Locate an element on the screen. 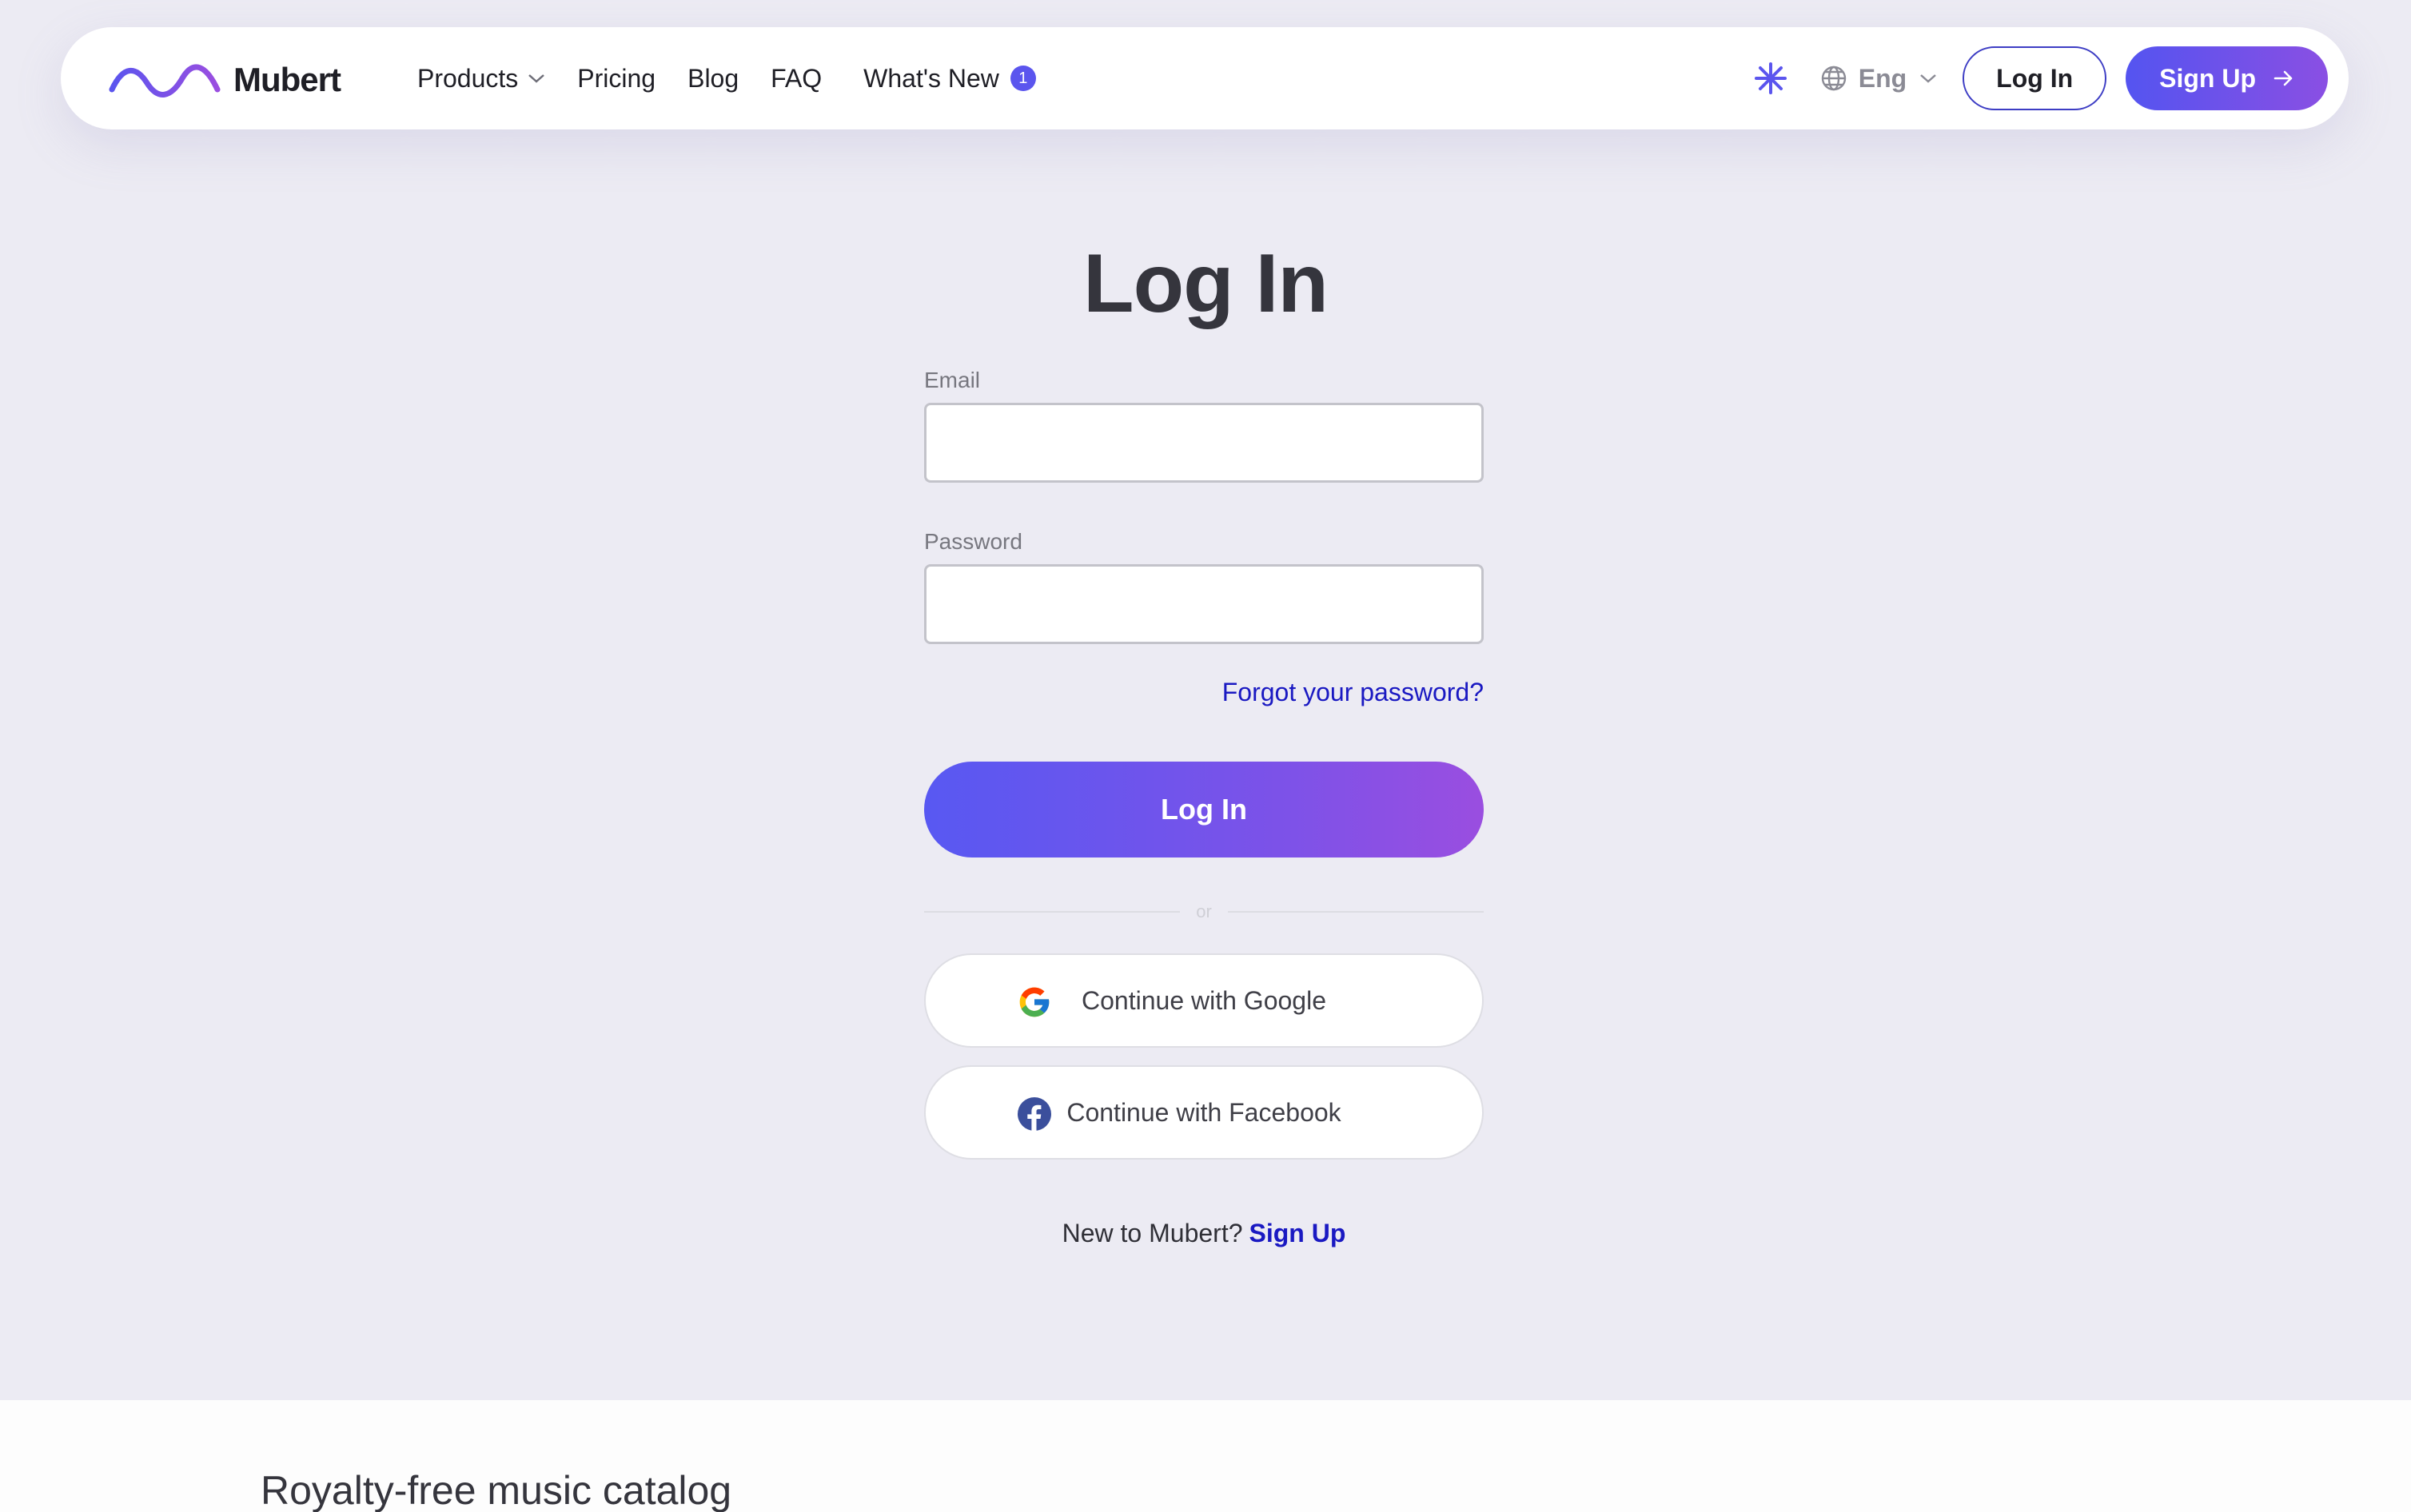  nav-link-pricing: Pricing is located at coordinates (616, 79).